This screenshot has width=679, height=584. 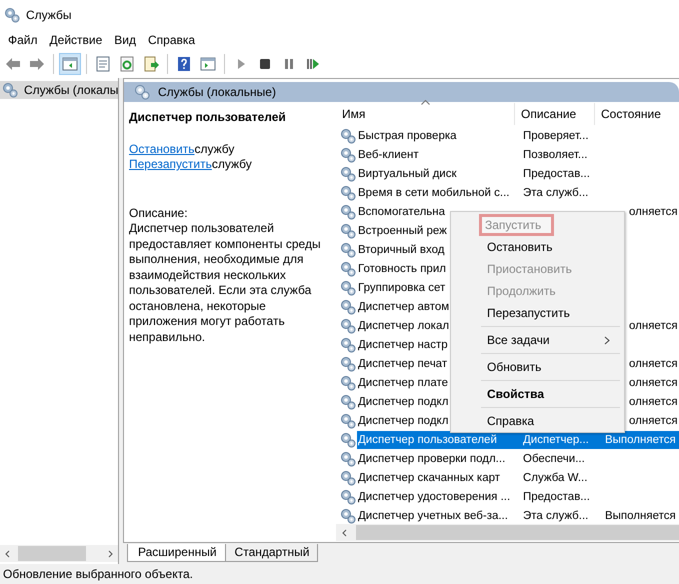 I want to click on menu-item: Остановить, so click(x=537, y=247).